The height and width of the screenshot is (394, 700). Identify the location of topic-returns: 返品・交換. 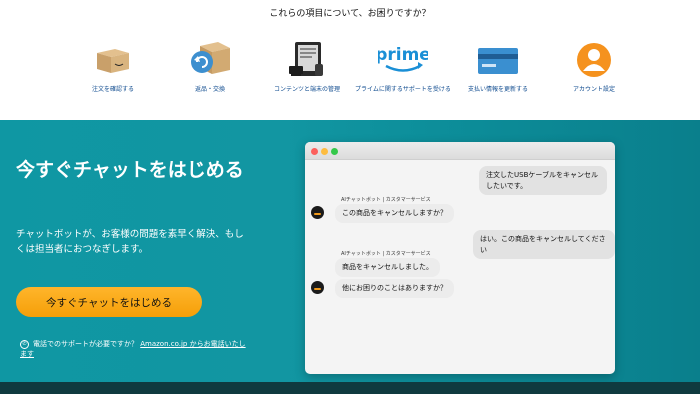
(210, 67).